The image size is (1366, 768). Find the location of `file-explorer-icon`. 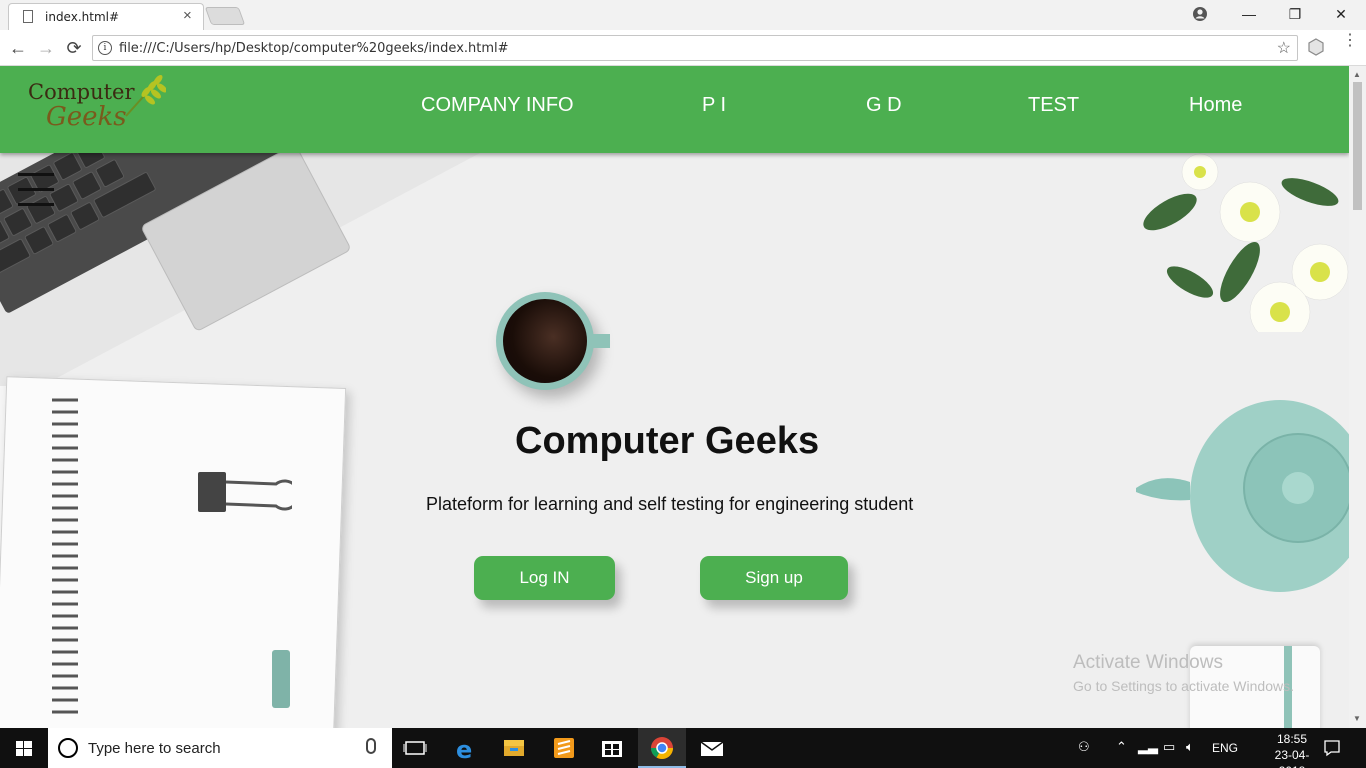

file-explorer-icon is located at coordinates (514, 748).